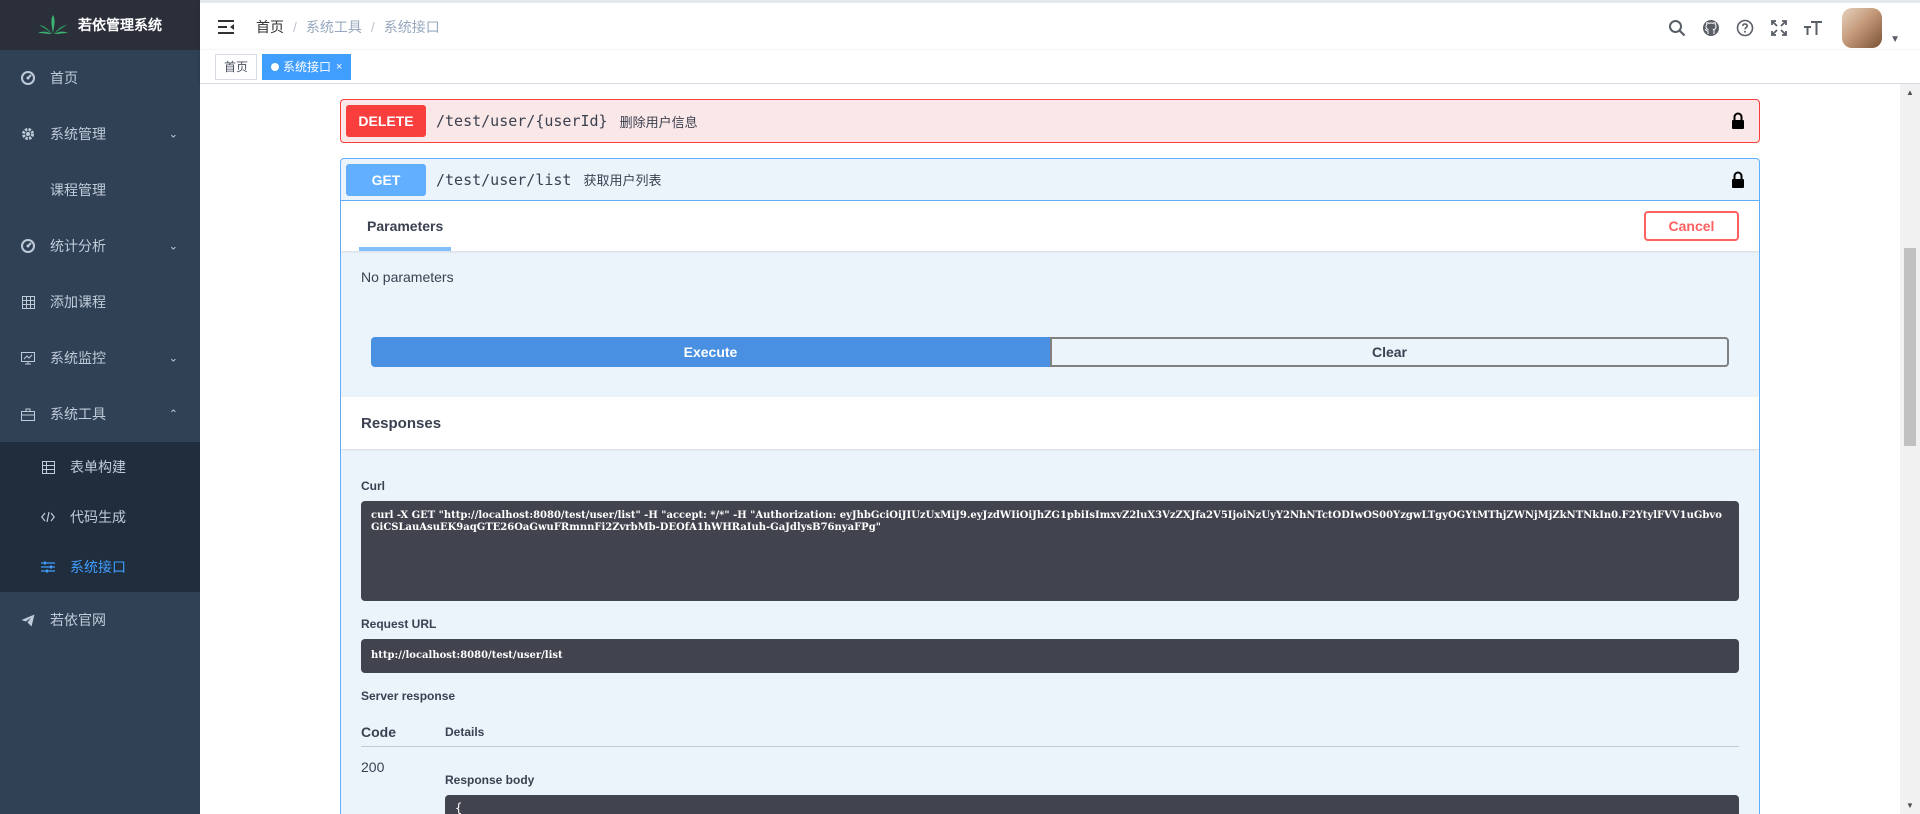 This screenshot has width=1920, height=814. I want to click on responses-heading: Responses, so click(1050, 423).